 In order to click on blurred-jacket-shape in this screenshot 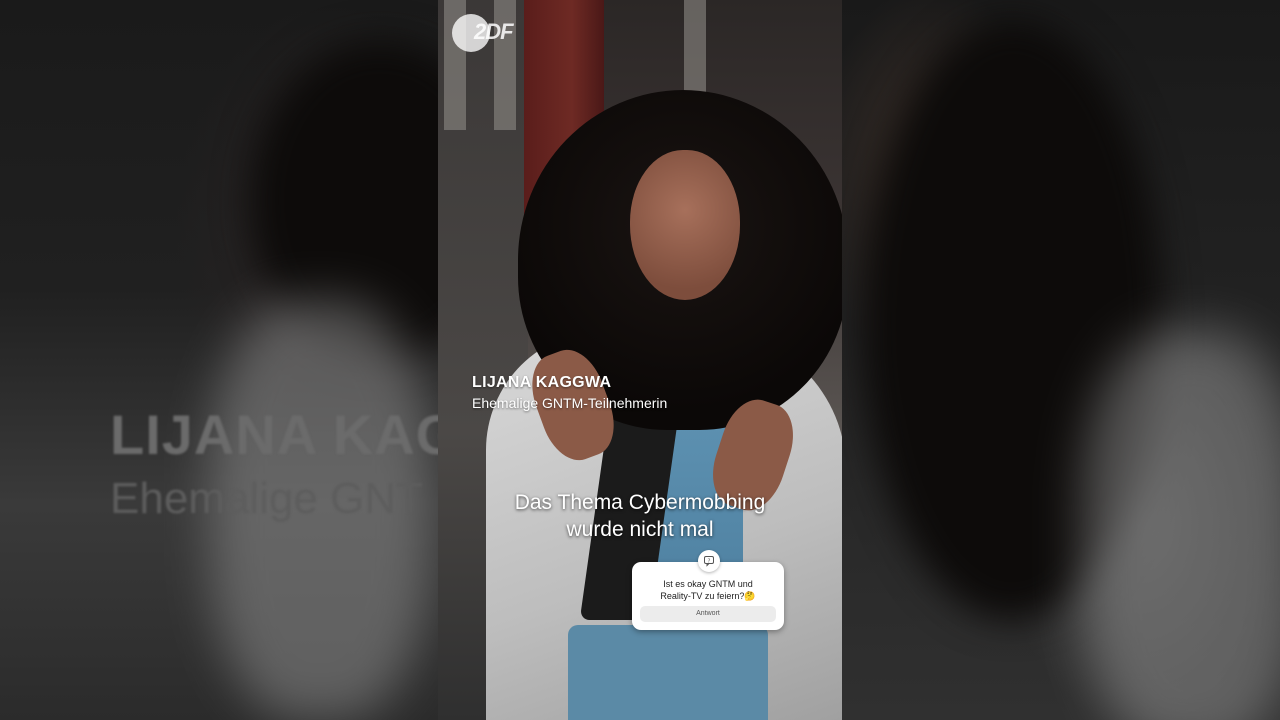, I will do `click(1181, 525)`.